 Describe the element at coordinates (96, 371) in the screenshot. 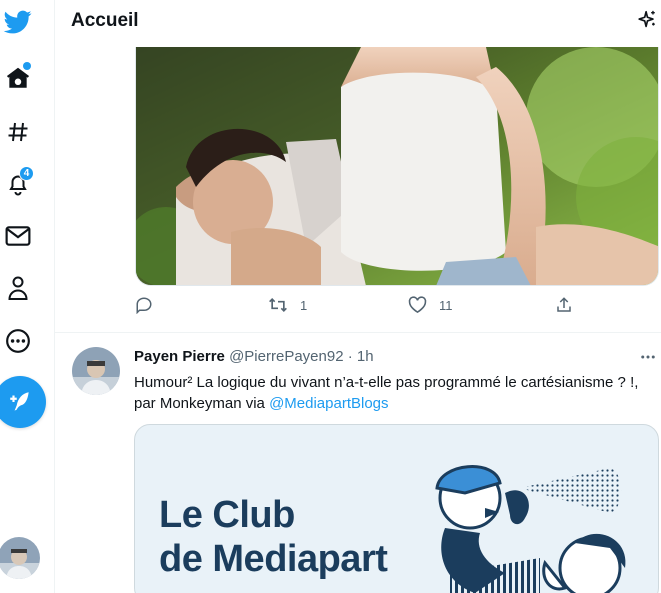

I see `tweet-author-avatar` at that location.